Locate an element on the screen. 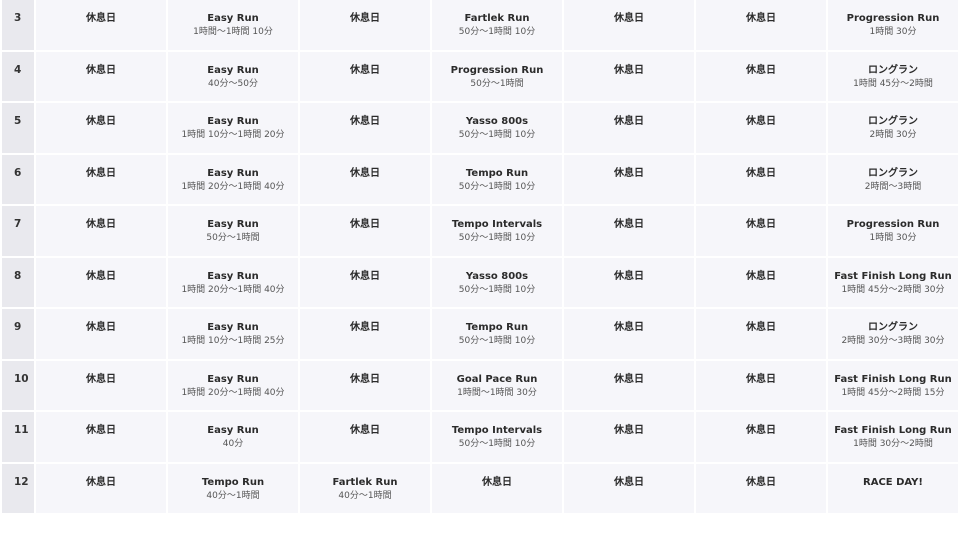 This screenshot has height=540, width=960. workout-cell: Easy Run 1時間〜1時間 10分 is located at coordinates (233, 26).